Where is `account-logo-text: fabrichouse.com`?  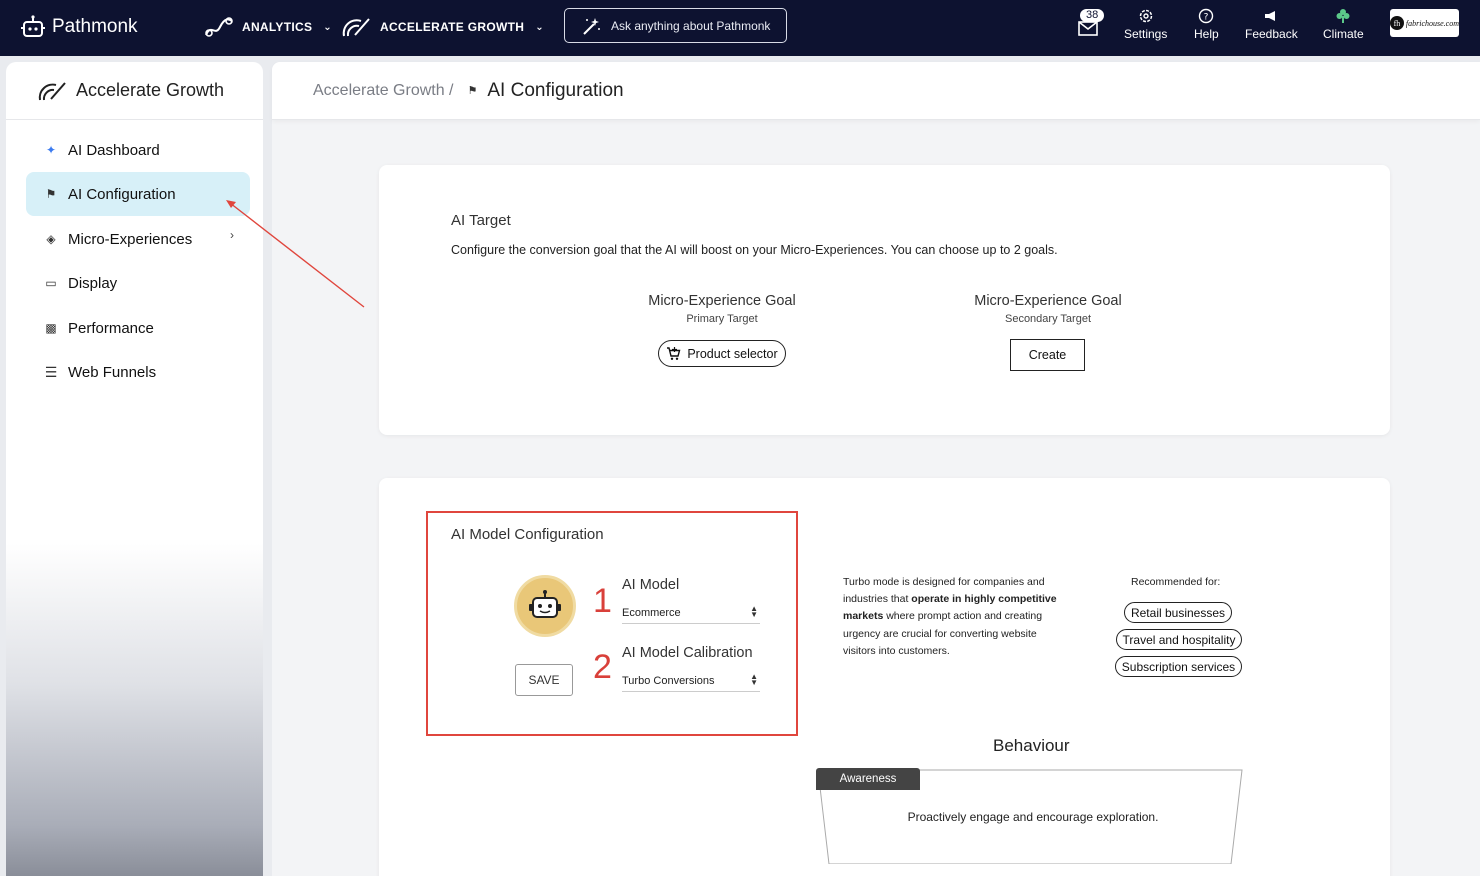 account-logo-text: fabrichouse.com is located at coordinates (1432, 23).